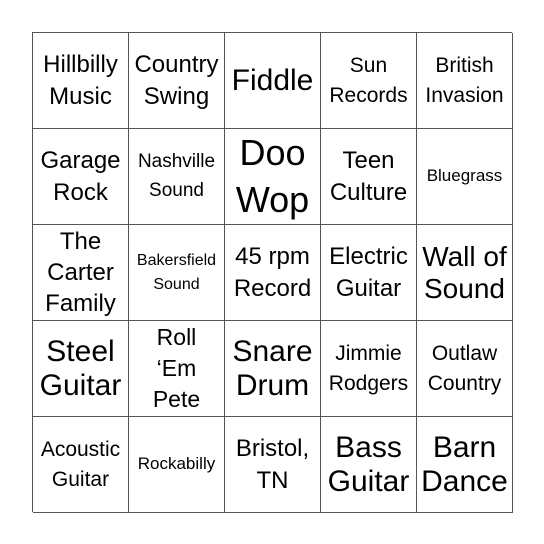 This screenshot has width=544, height=544. I want to click on bingo-cell-label: Bass Guitar, so click(368, 464).